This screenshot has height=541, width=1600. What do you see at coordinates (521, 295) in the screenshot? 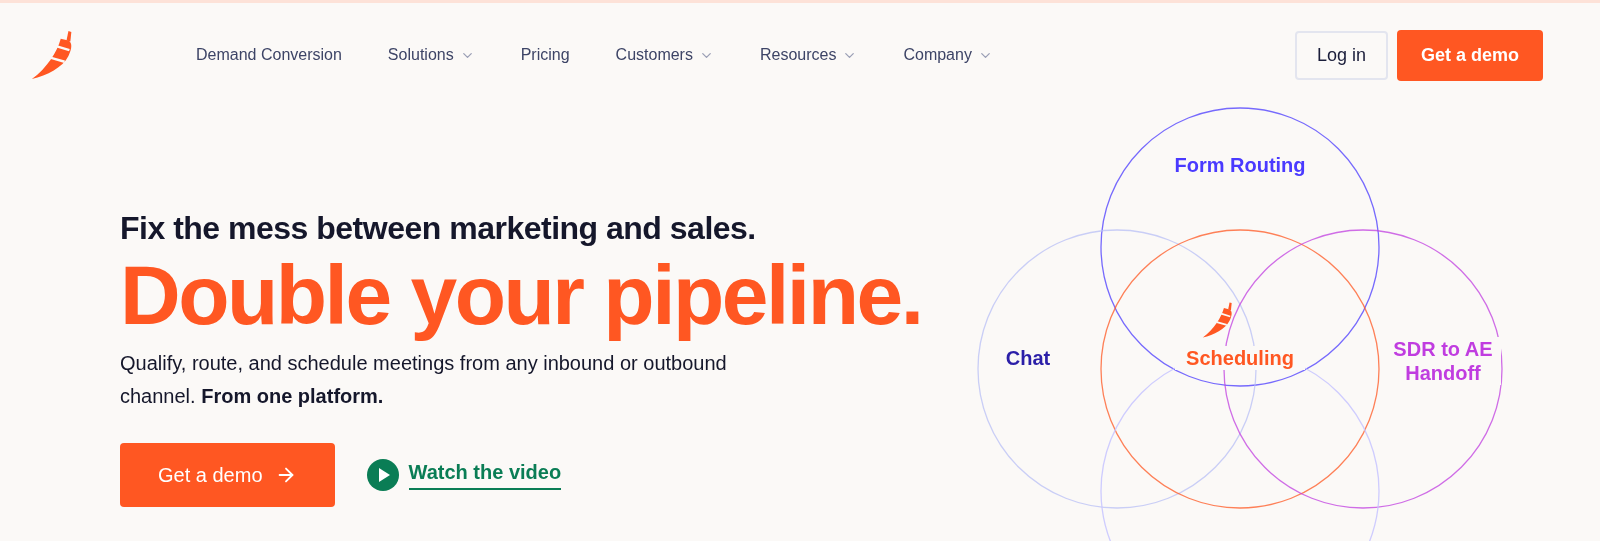
I see `hero-title: Double your pipeline.` at bounding box center [521, 295].